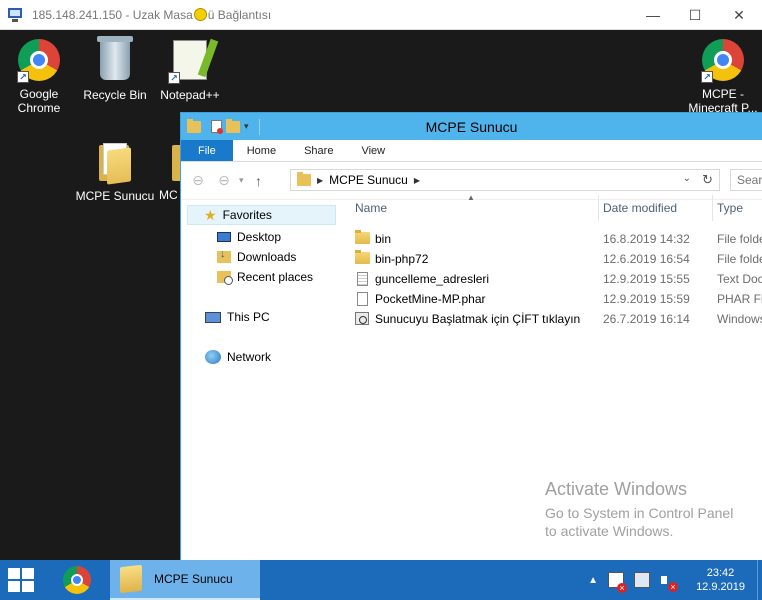  I want to click on desktop-icon-label: MC, so click(168, 195).